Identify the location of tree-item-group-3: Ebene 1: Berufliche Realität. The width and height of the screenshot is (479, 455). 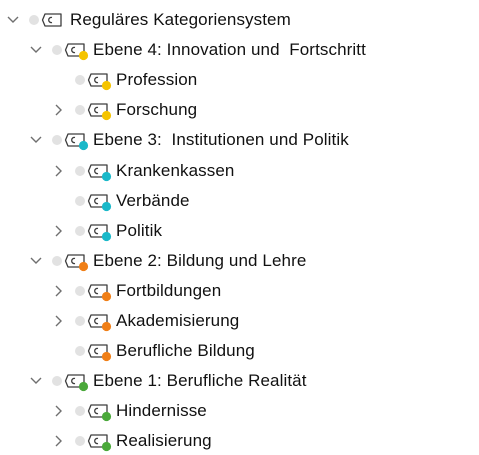
(239, 381).